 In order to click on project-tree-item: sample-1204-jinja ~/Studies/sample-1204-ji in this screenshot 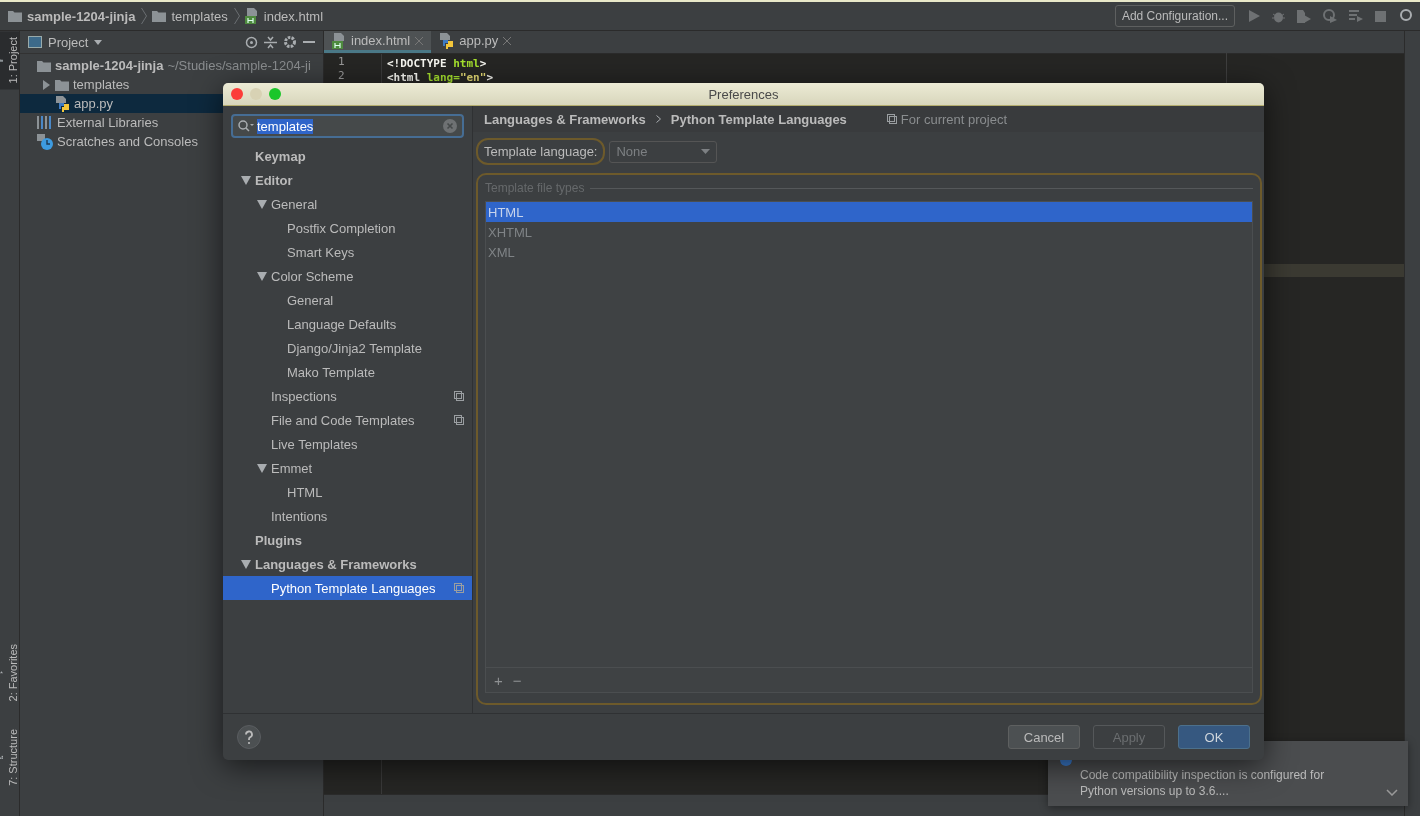, I will do `click(171, 65)`.